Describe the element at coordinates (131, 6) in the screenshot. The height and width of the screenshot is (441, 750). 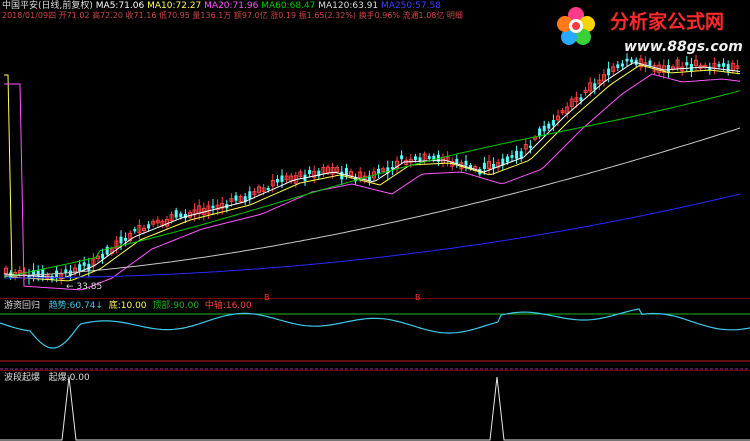
I see `ma5-value: 71.06` at that location.